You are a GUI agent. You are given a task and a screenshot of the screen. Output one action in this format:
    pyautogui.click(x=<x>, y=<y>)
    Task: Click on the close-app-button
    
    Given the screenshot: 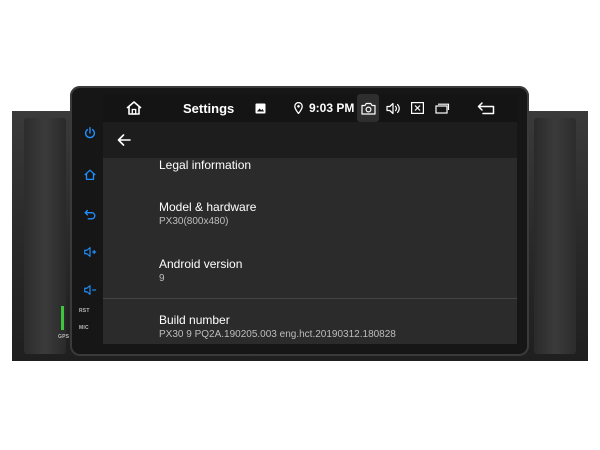 What is the action you would take?
    pyautogui.click(x=417, y=108)
    